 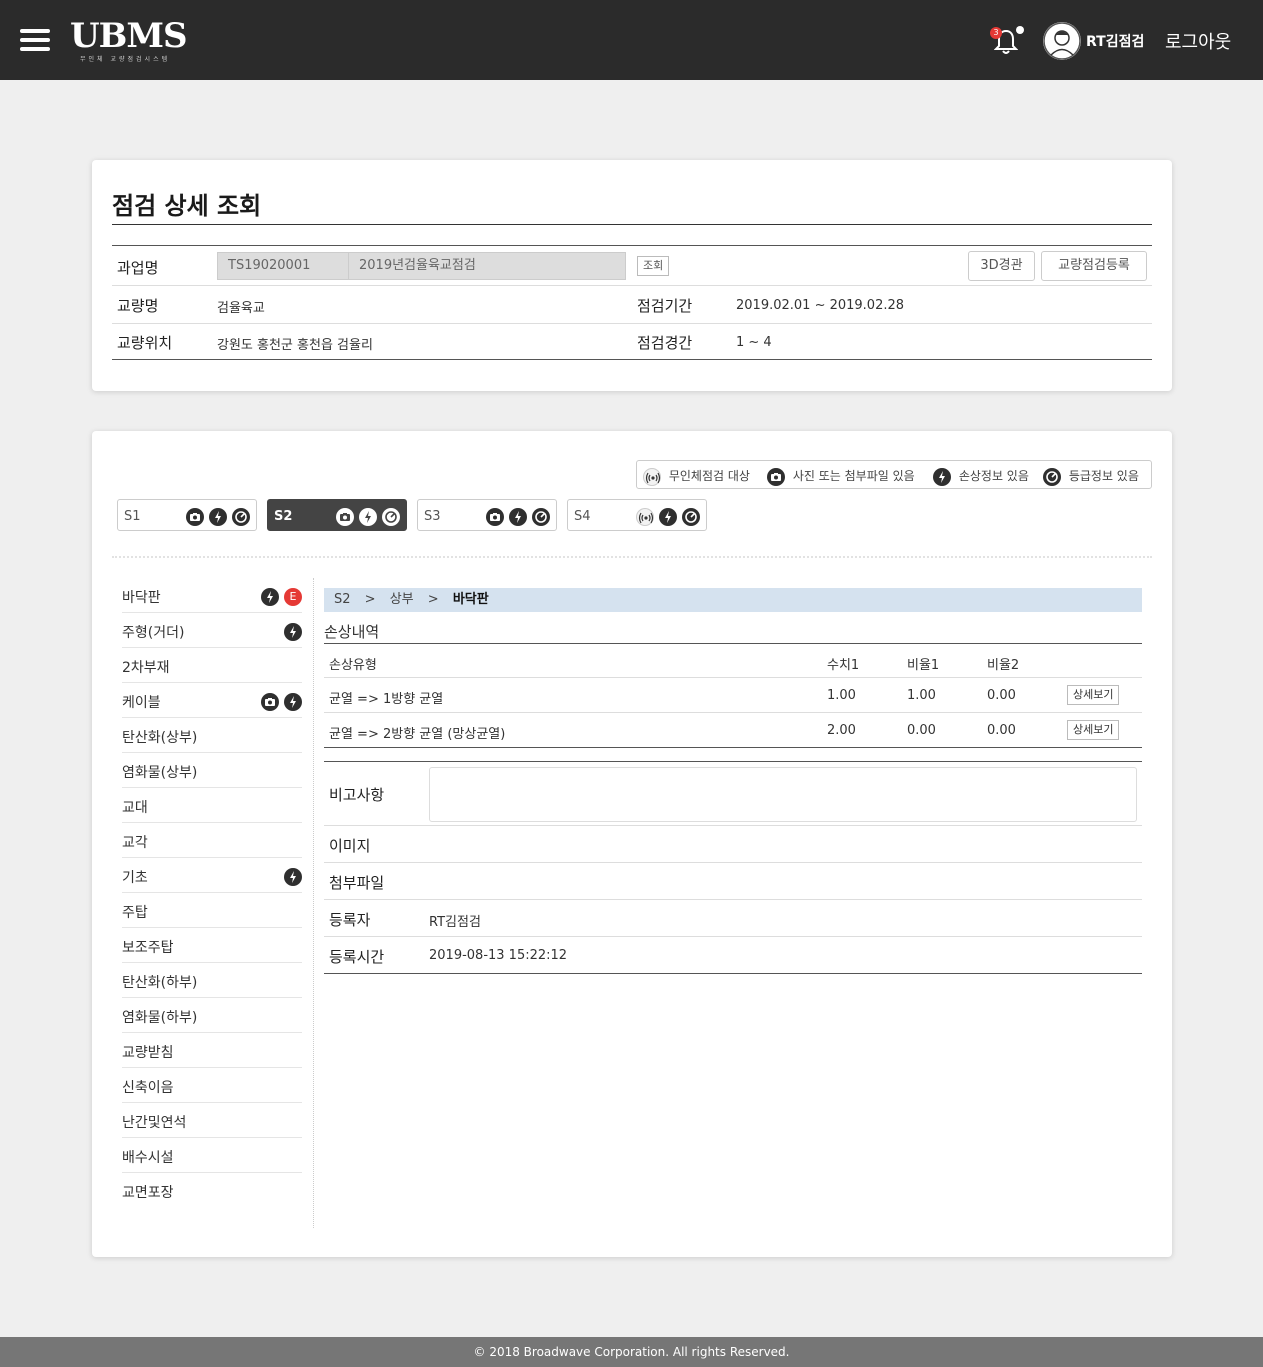 What do you see at coordinates (212, 945) in the screenshot?
I see `member-item: 보조주탑` at bounding box center [212, 945].